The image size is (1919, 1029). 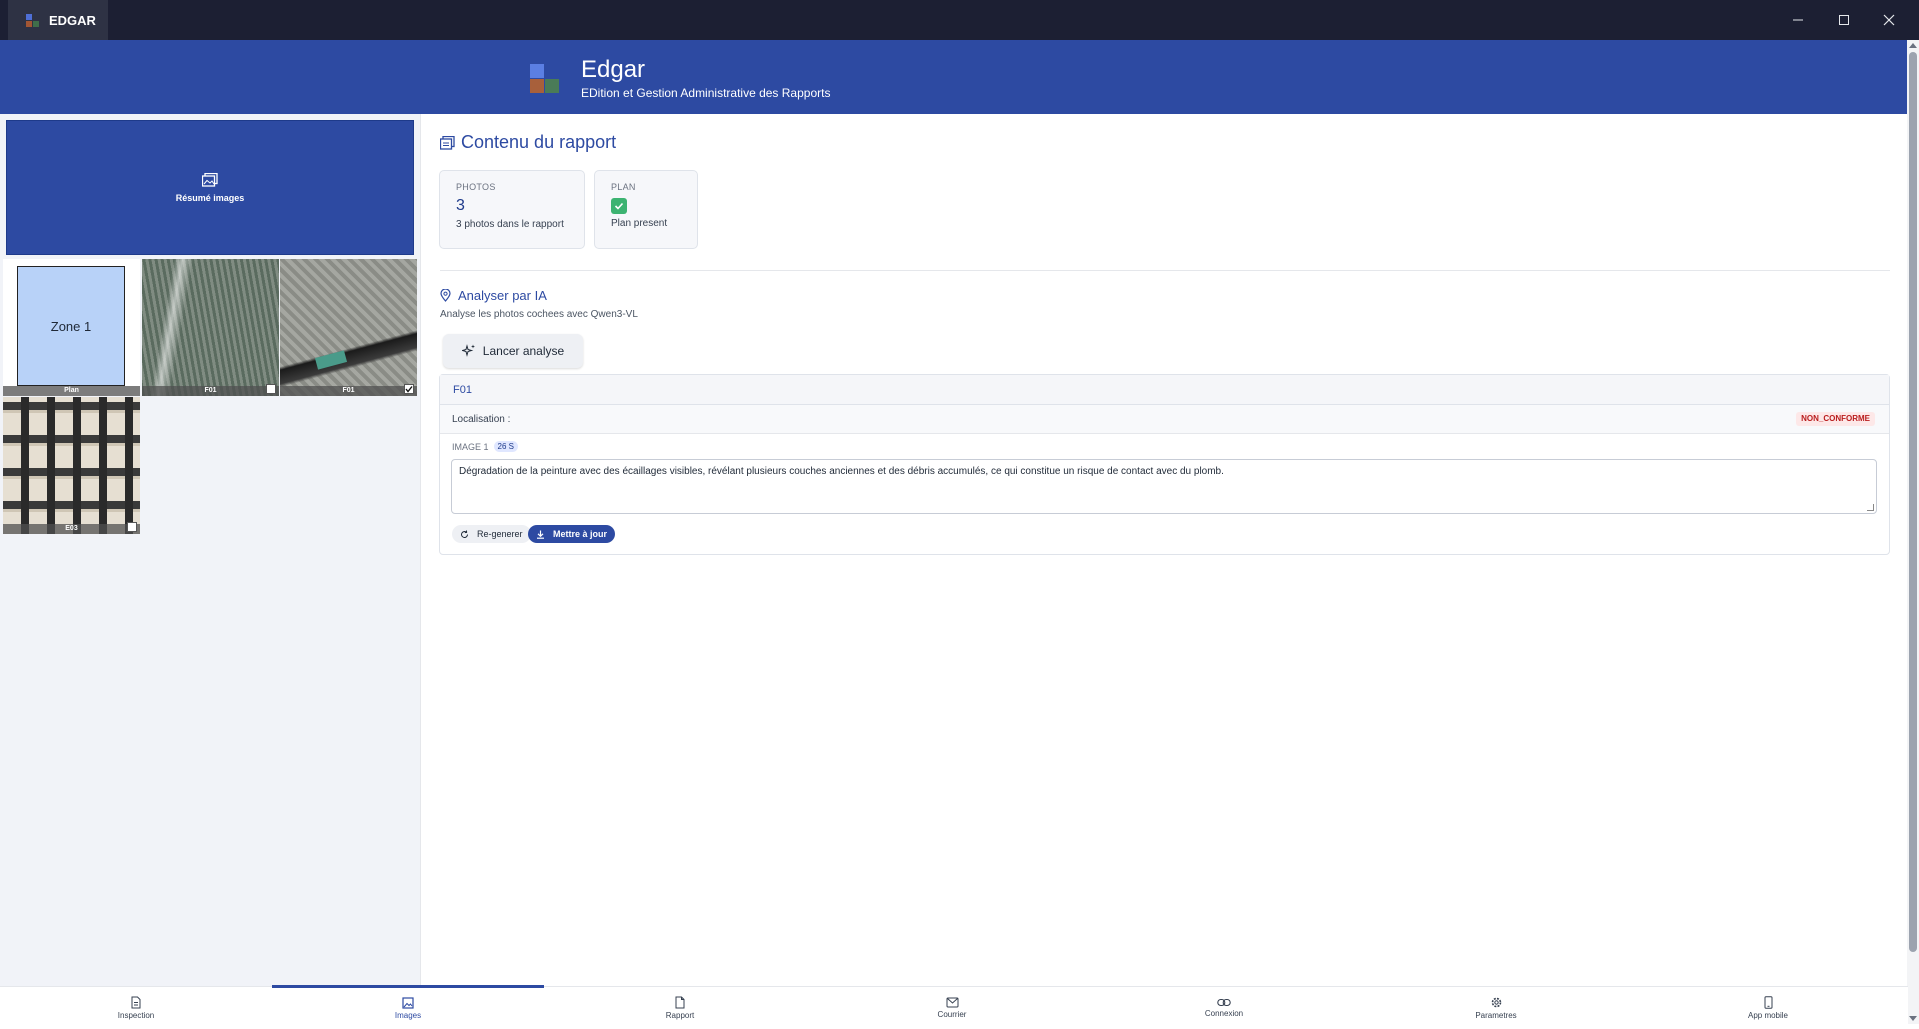 I want to click on sparkle-icon, so click(x=468, y=350).